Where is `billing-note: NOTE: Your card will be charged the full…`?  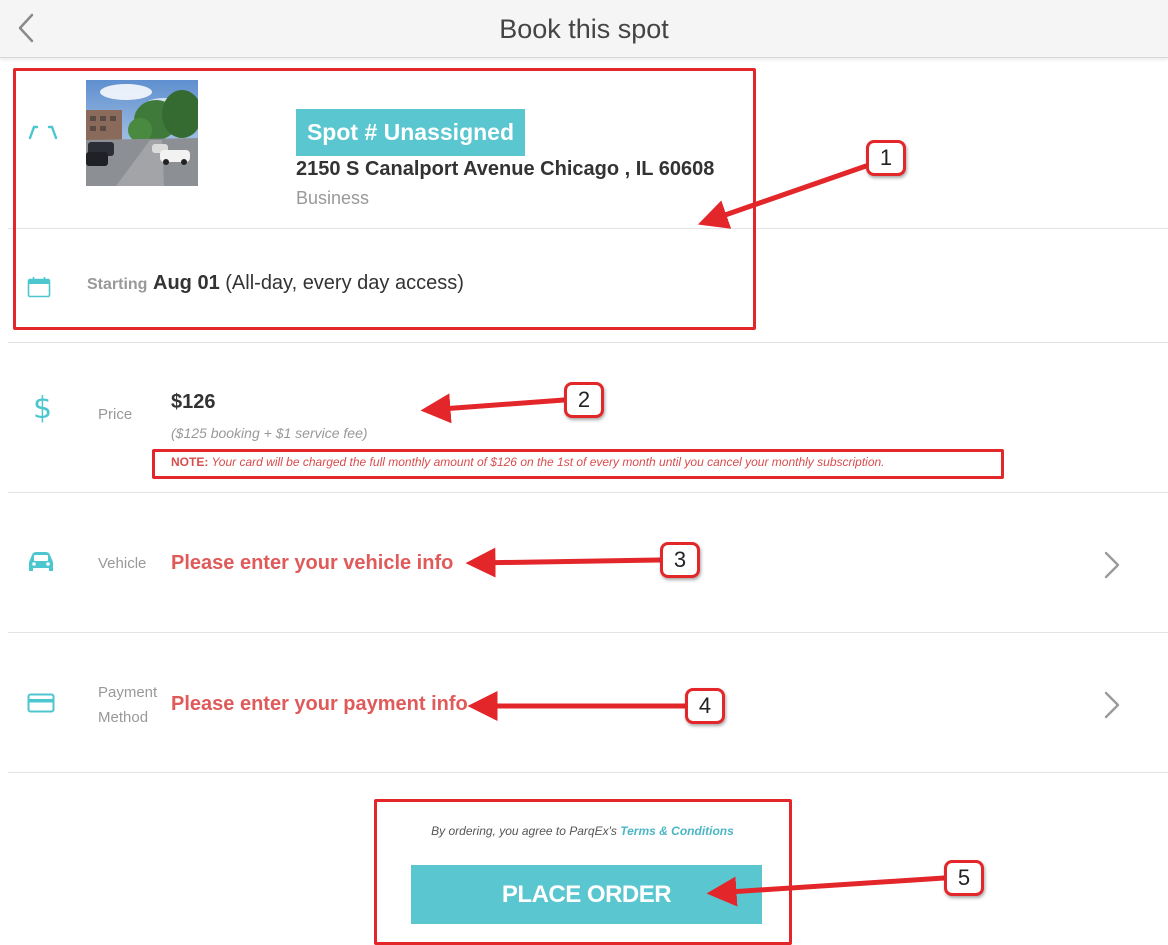 billing-note: NOTE: Your card will be charged the full… is located at coordinates (528, 462).